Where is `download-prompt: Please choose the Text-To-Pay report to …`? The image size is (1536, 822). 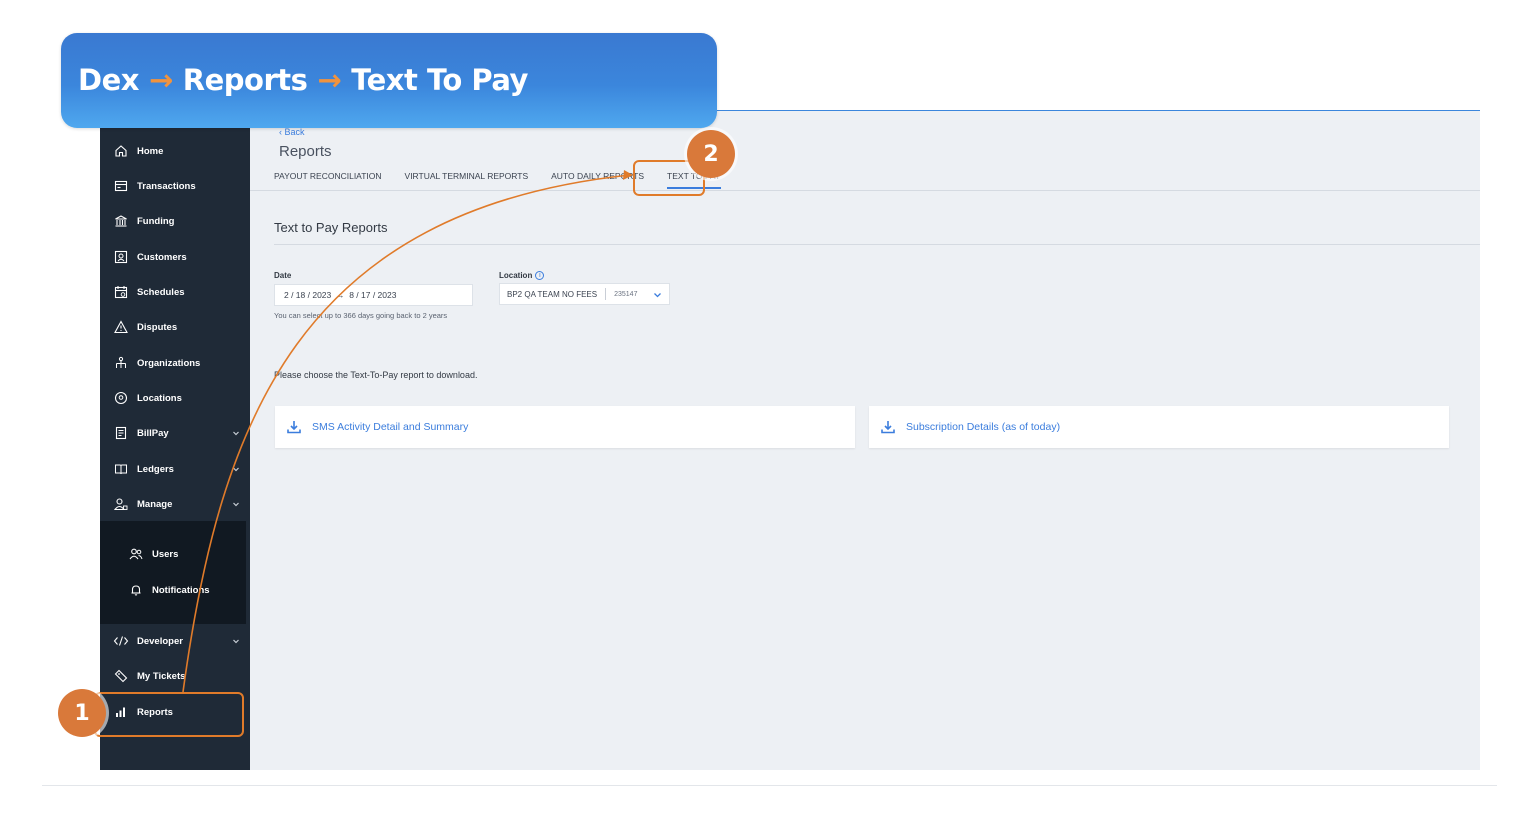
download-prompt: Please choose the Text-To-Pay report to … is located at coordinates (376, 375).